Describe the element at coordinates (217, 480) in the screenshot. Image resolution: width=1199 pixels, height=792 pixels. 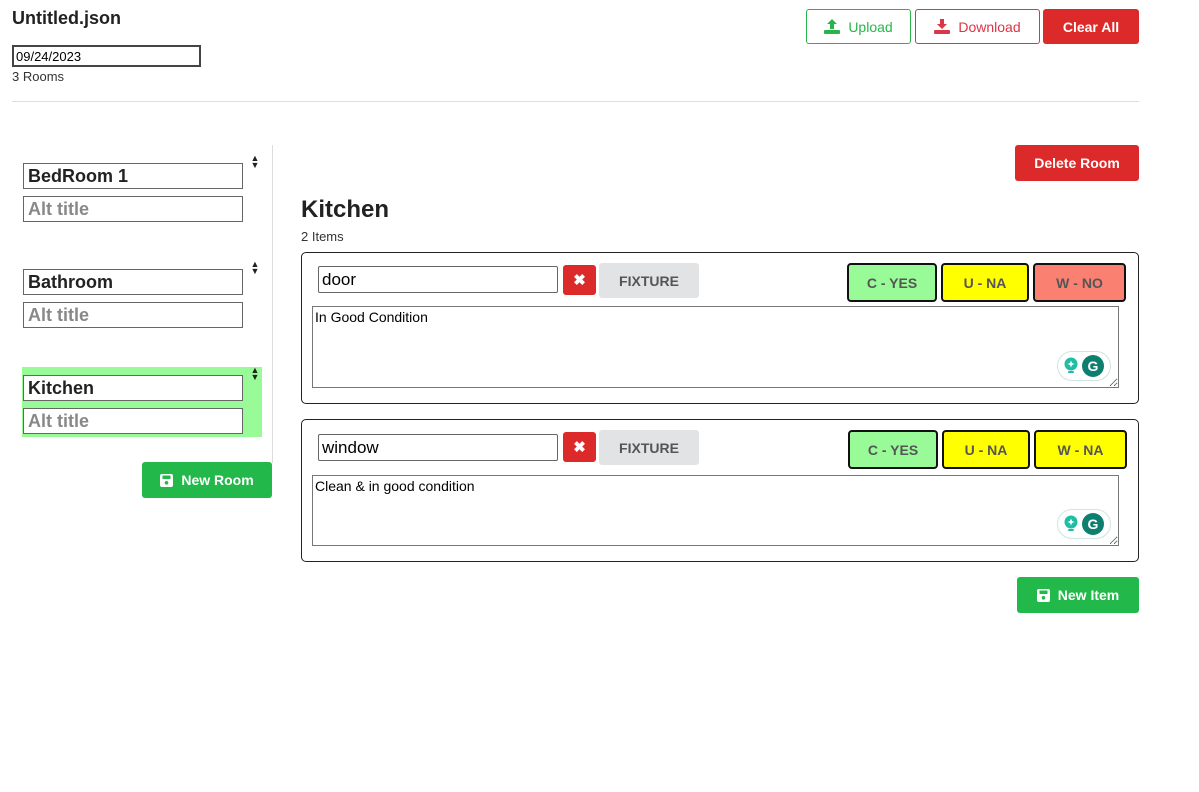
I see `new-room-label: New Room` at that location.